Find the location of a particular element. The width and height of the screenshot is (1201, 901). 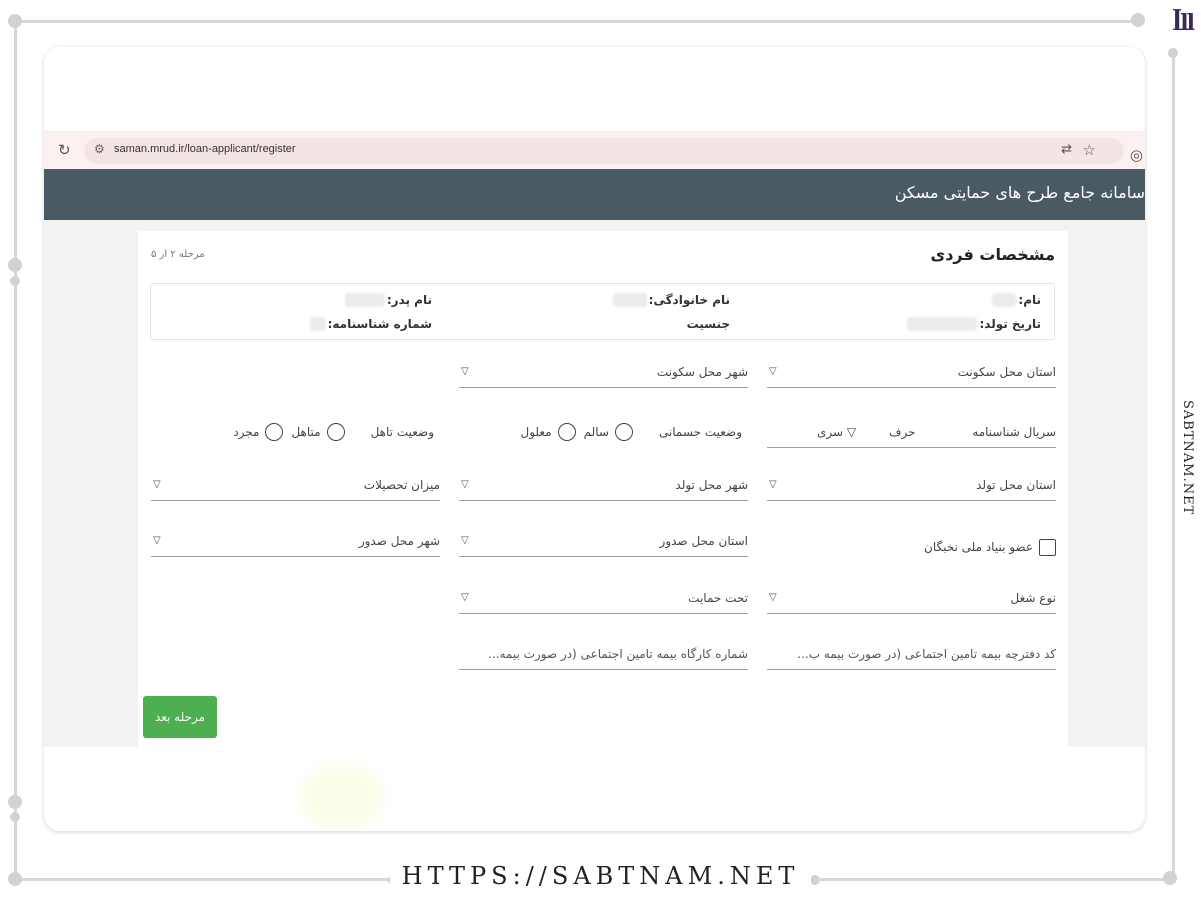

birth-city-select: شهر محل تولد ▽ is located at coordinates (603, 486).